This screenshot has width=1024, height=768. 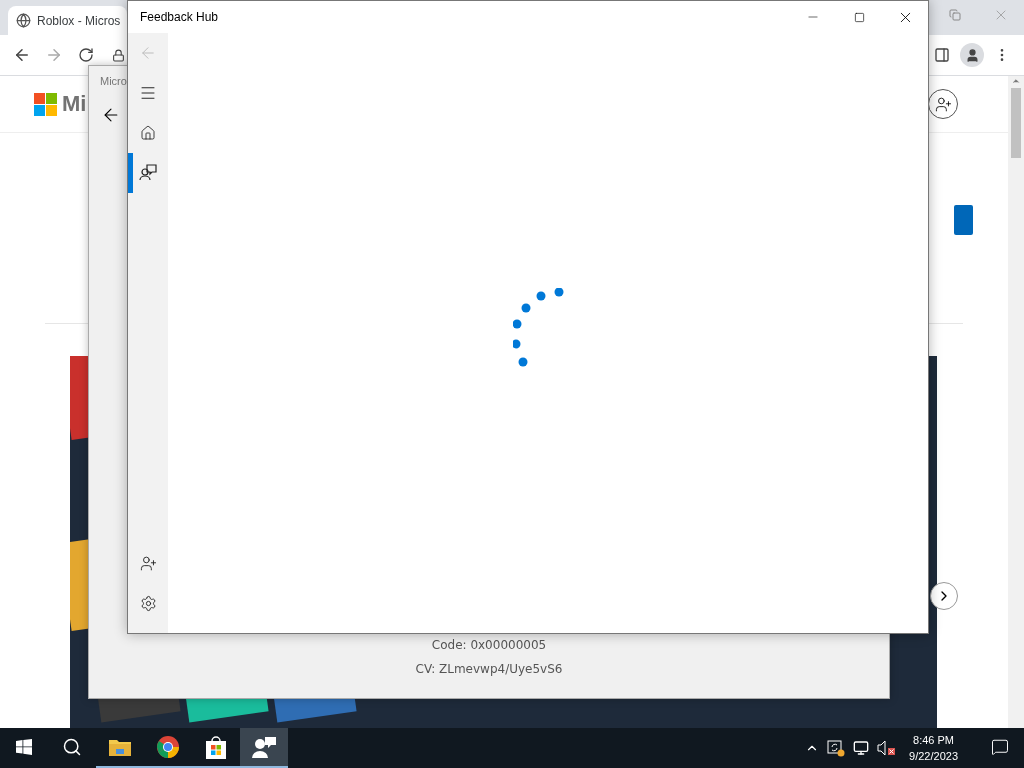 I want to click on taskbar-app, so click(x=264, y=748).